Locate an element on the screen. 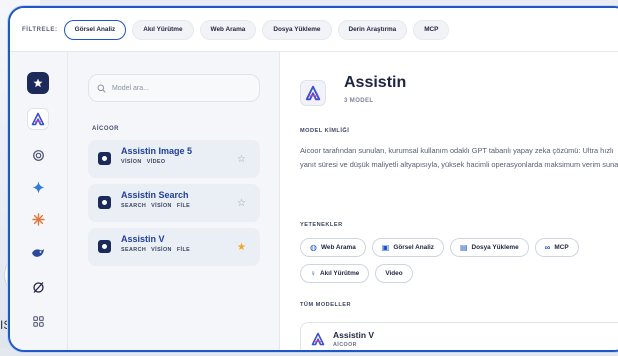 Image resolution: width=618 pixels, height=356 pixels. model-name: Assistin Image 5 is located at coordinates (157, 151).